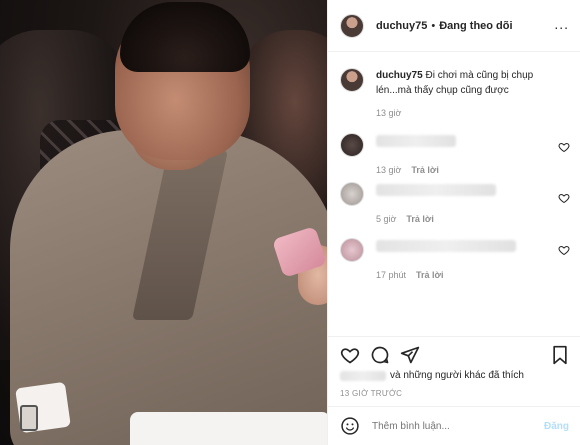  What do you see at coordinates (473, 275) in the screenshot?
I see `comment-meta: 17 phút Trả lời` at bounding box center [473, 275].